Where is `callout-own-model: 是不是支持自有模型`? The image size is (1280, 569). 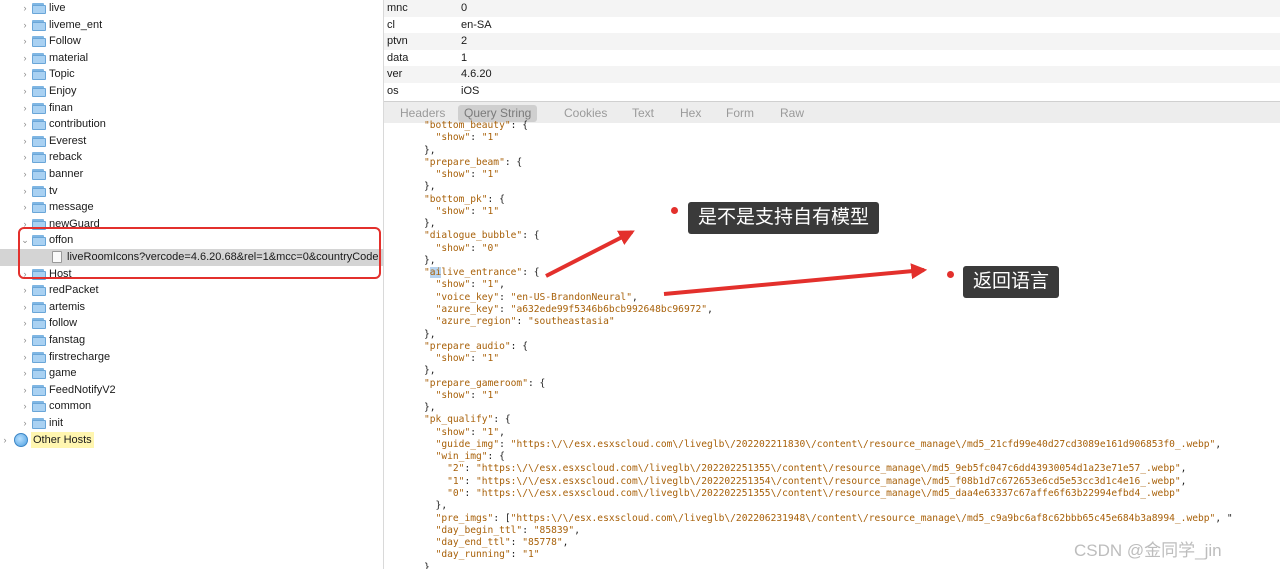 callout-own-model: 是不是支持自有模型 is located at coordinates (784, 218).